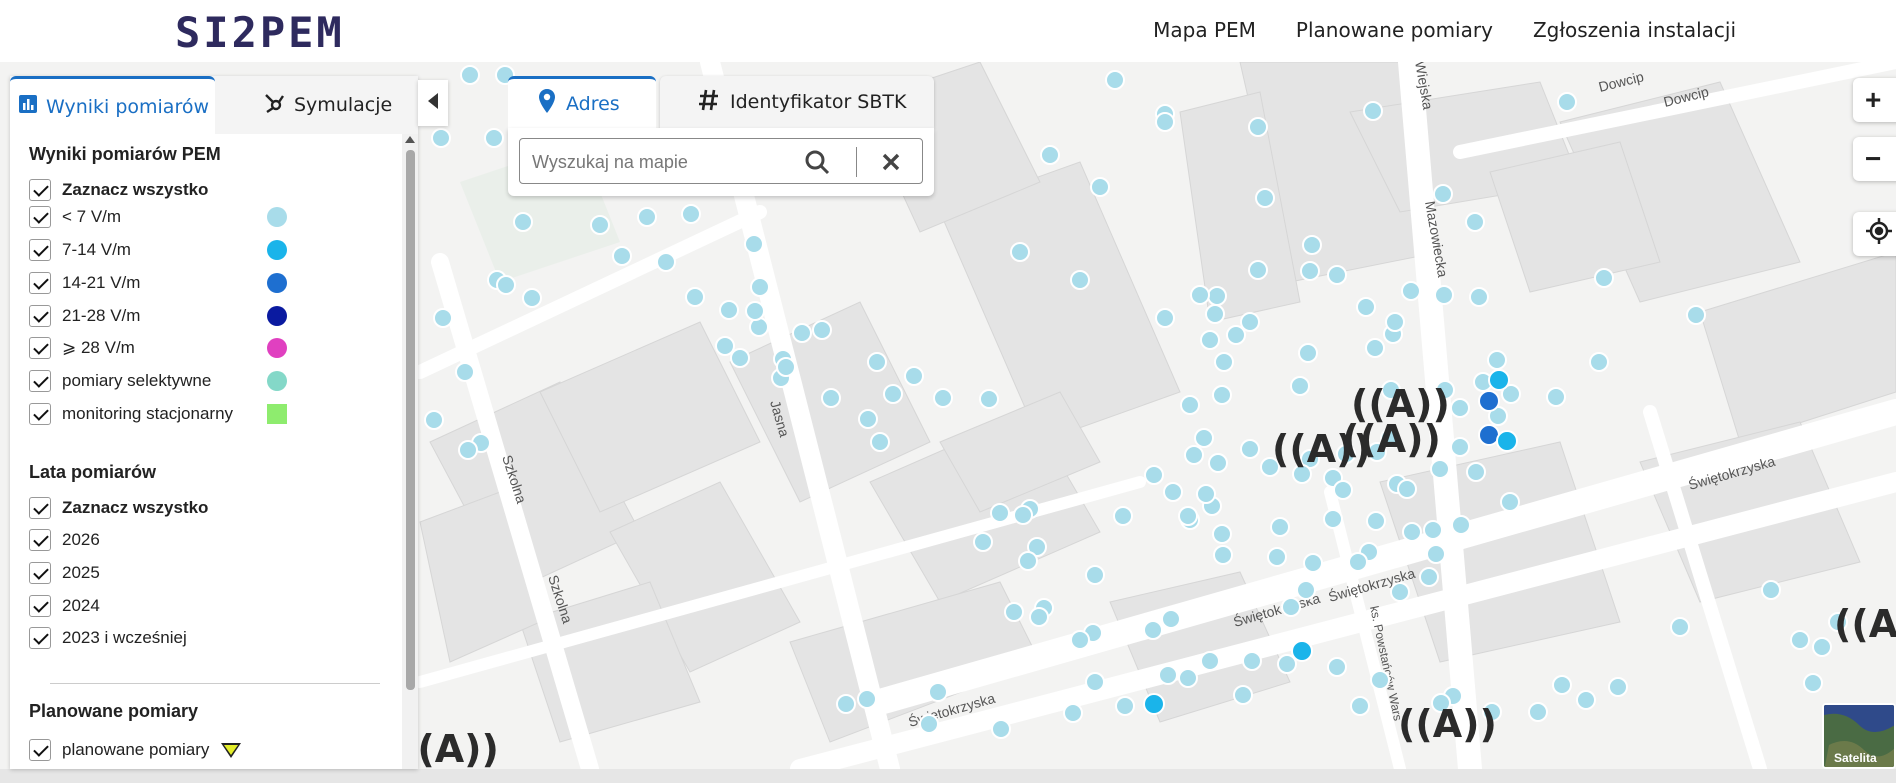  What do you see at coordinates (84, 283) in the screenshot?
I see `checkbox-row: 14-21 V/m` at bounding box center [84, 283].